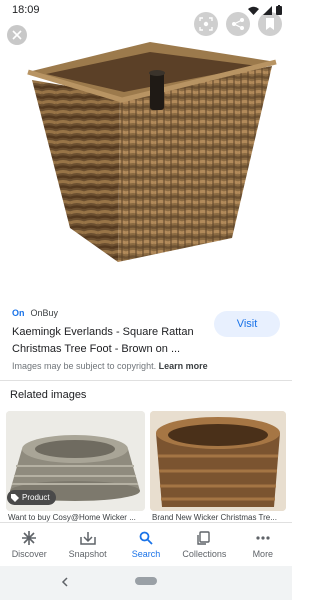 The image size is (320, 600). Describe the element at coordinates (253, 10) in the screenshot. I see `wifi-icon` at that location.